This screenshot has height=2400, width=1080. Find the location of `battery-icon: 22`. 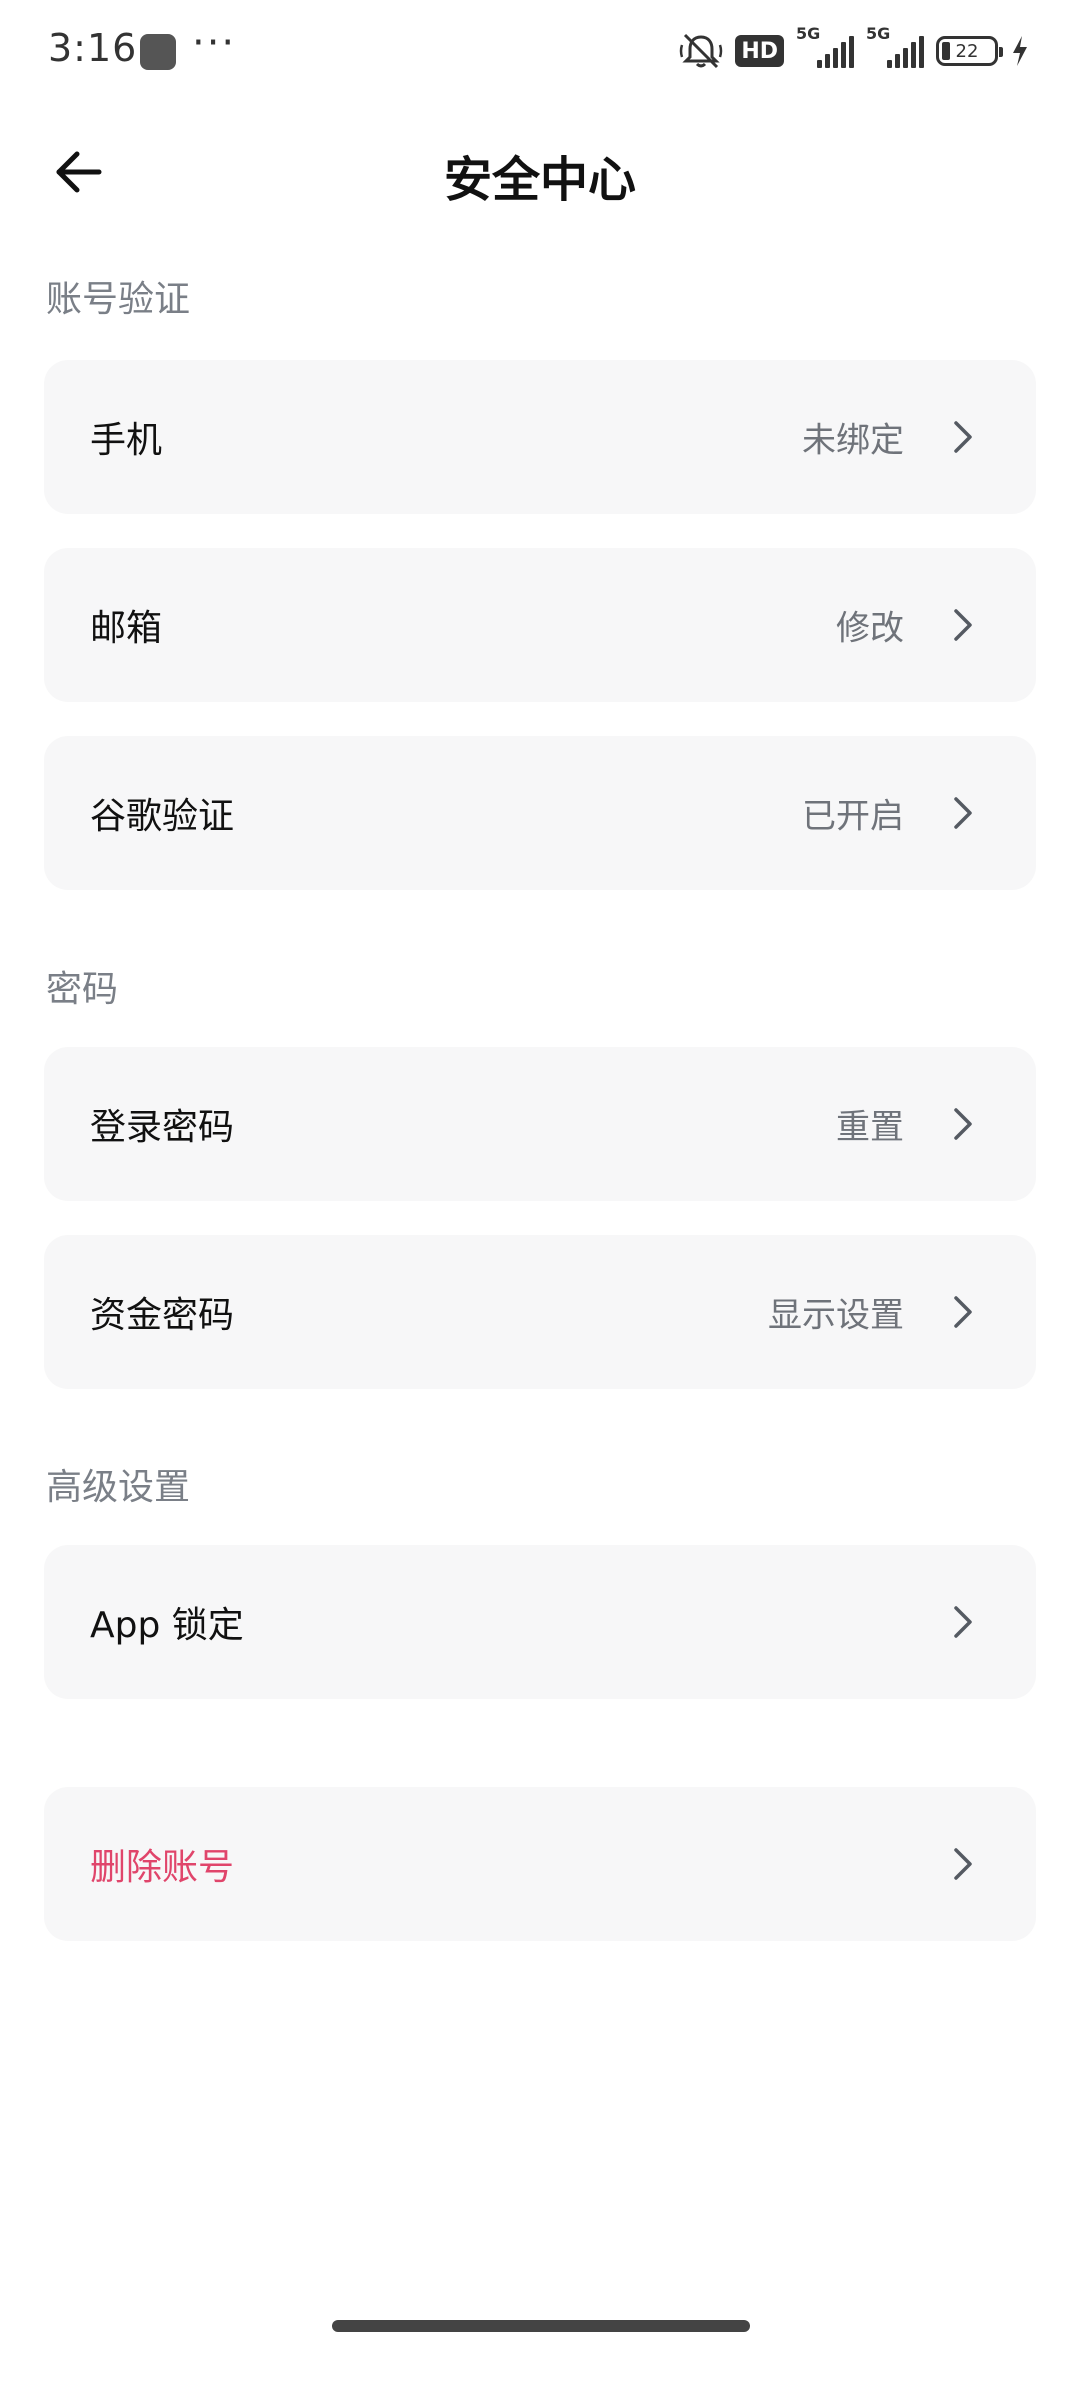

battery-icon: 22 is located at coordinates (969, 51).